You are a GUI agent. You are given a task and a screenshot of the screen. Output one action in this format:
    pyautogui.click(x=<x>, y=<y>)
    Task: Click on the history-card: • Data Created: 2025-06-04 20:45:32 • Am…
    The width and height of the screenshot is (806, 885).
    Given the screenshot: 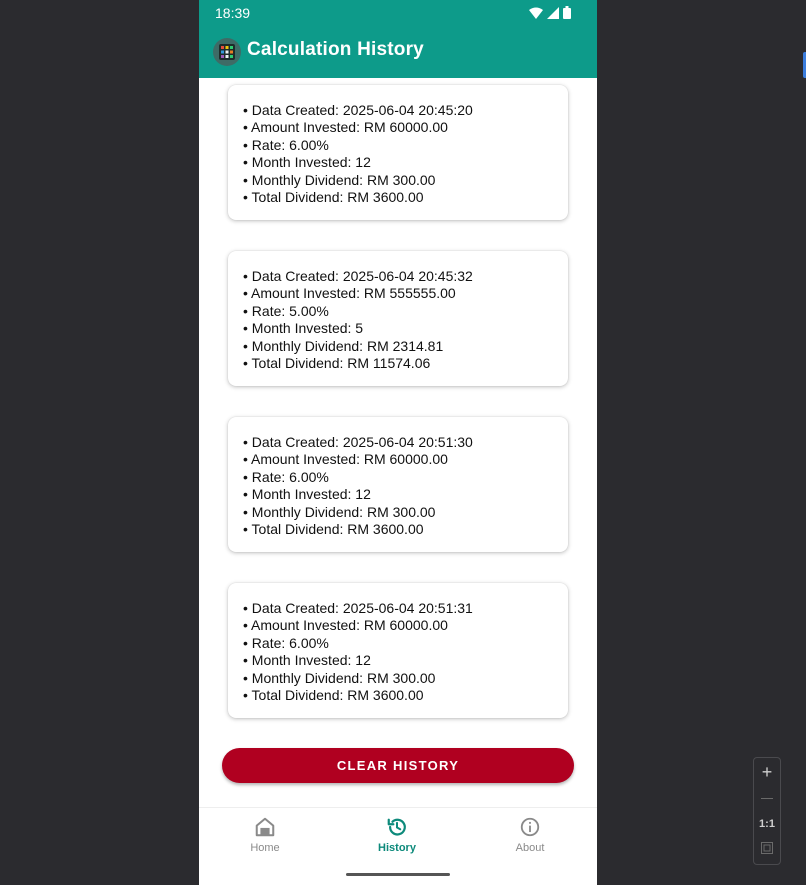 What is the action you would take?
    pyautogui.click(x=398, y=318)
    